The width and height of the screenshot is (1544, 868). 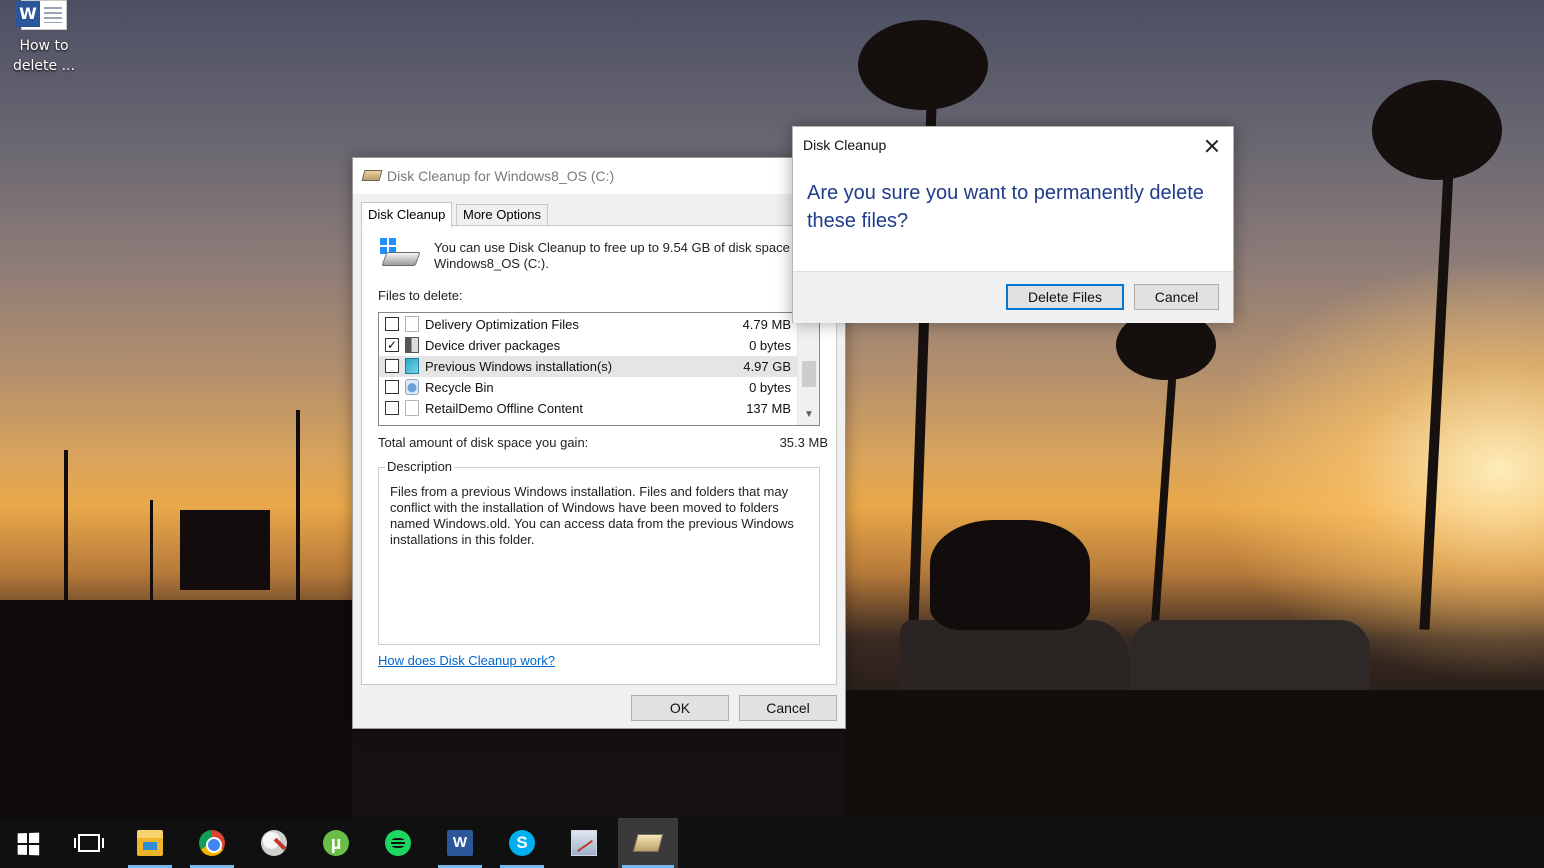 I want to click on taskbar-disk-cleanup, so click(x=648, y=843).